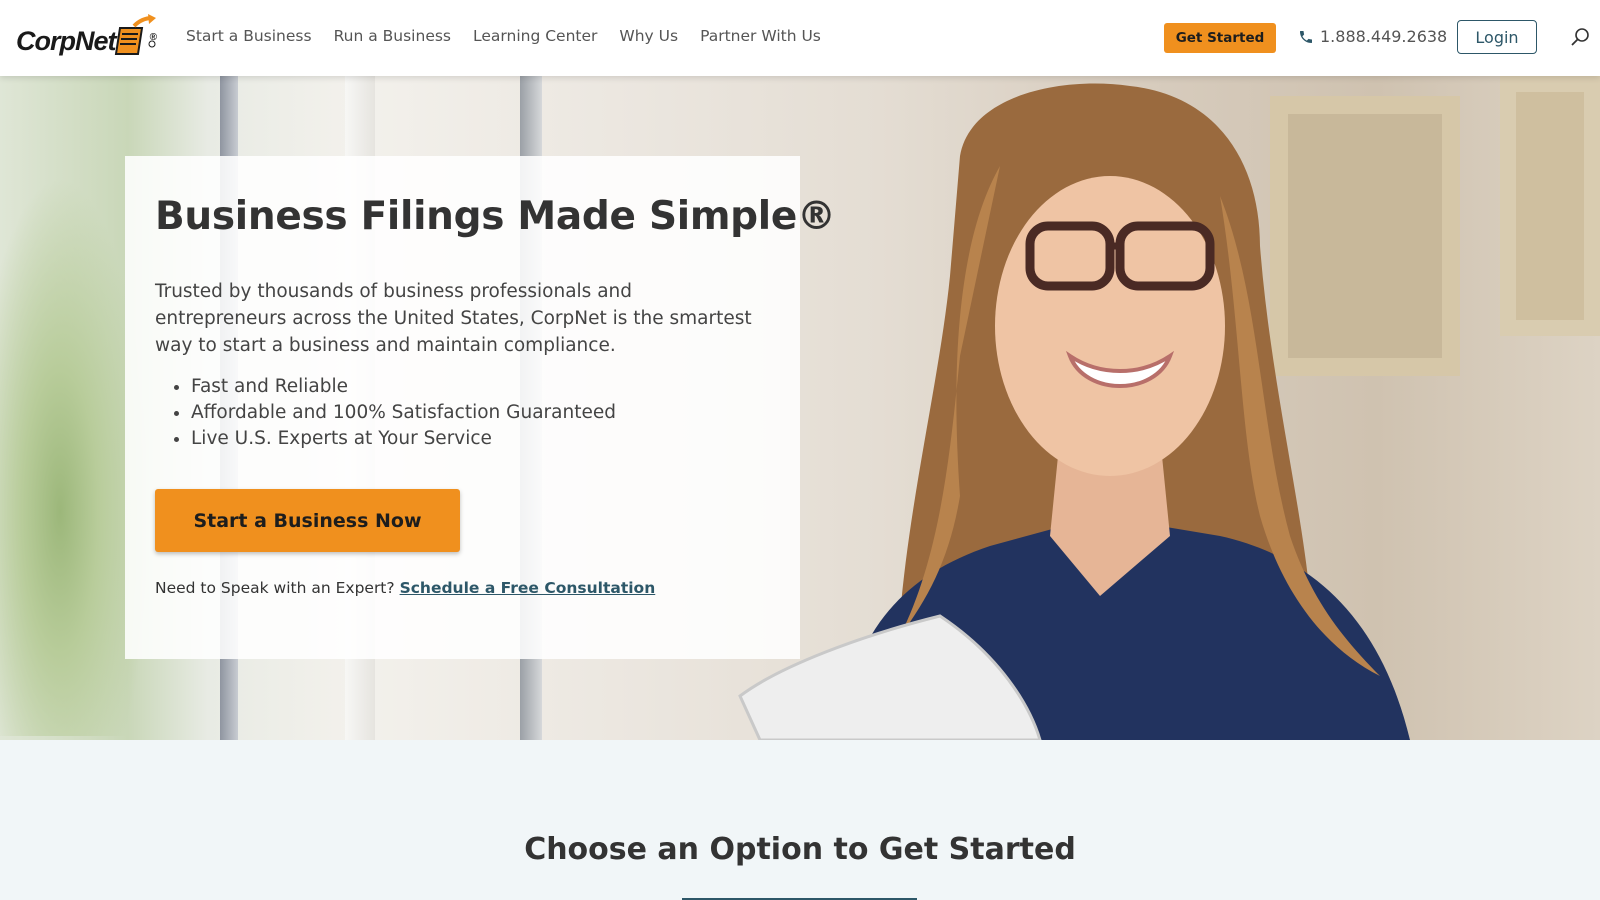 Image resolution: width=1600 pixels, height=900 pixels. I want to click on phone-link: 1.888.449.2638, so click(1372, 36).